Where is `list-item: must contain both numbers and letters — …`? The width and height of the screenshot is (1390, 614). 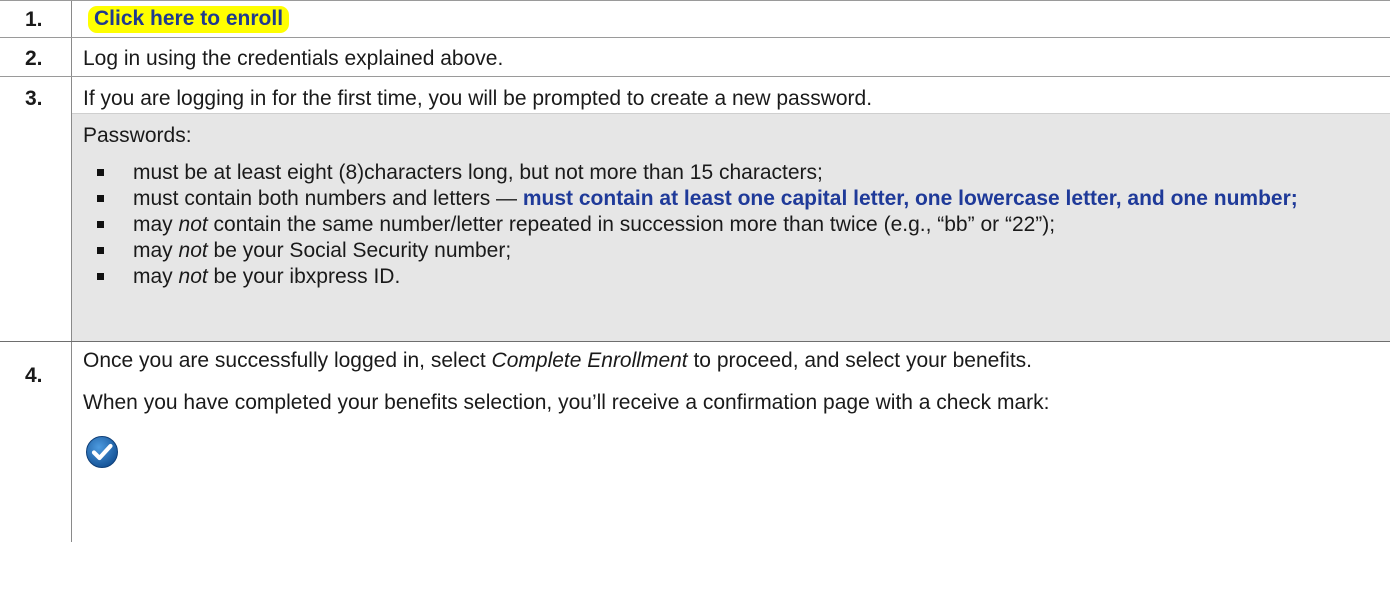 list-item: must contain both numbers and letters — … is located at coordinates (736, 199).